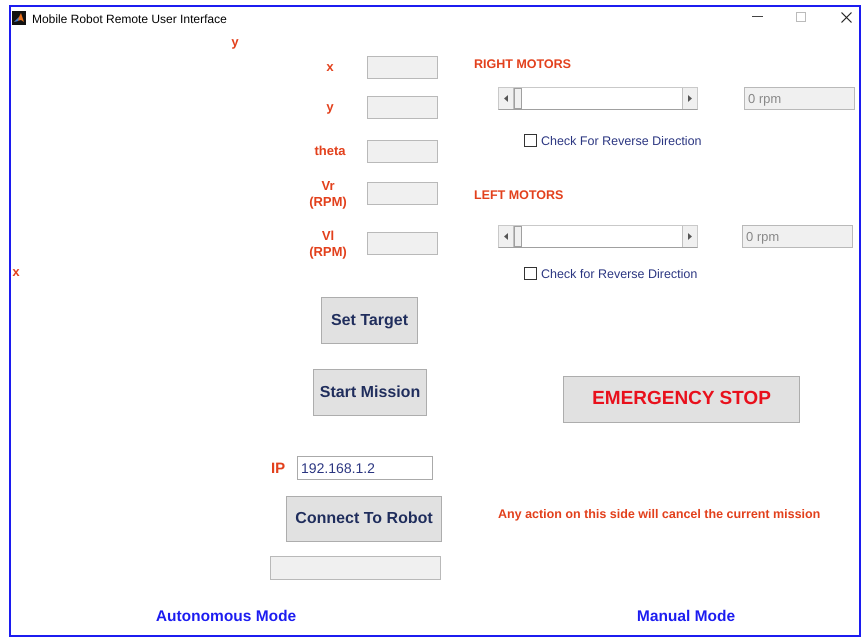 This screenshot has height=637, width=861. Describe the element at coordinates (330, 67) in the screenshot. I see `field-label: x` at that location.